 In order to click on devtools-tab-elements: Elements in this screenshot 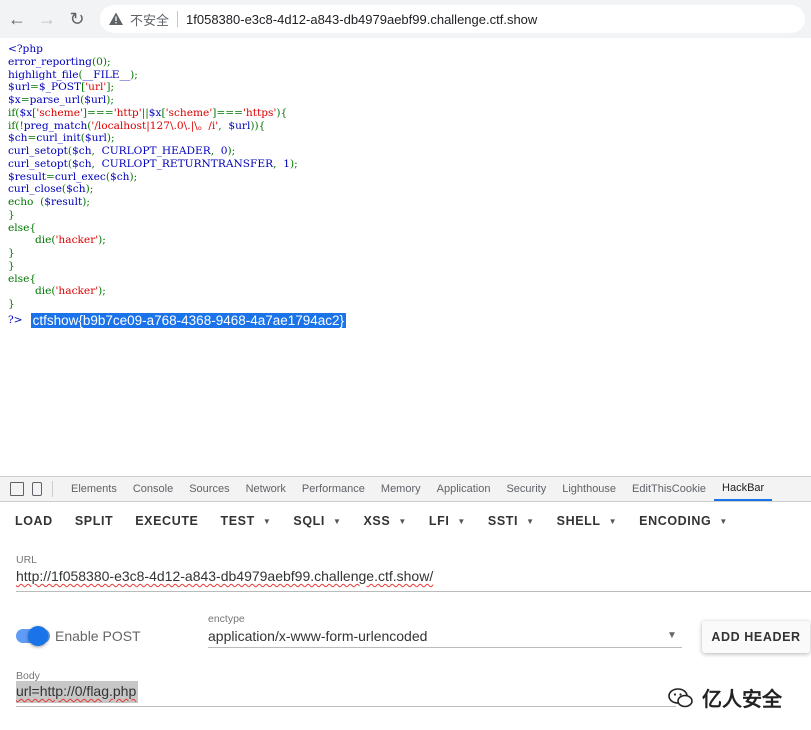, I will do `click(94, 489)`.